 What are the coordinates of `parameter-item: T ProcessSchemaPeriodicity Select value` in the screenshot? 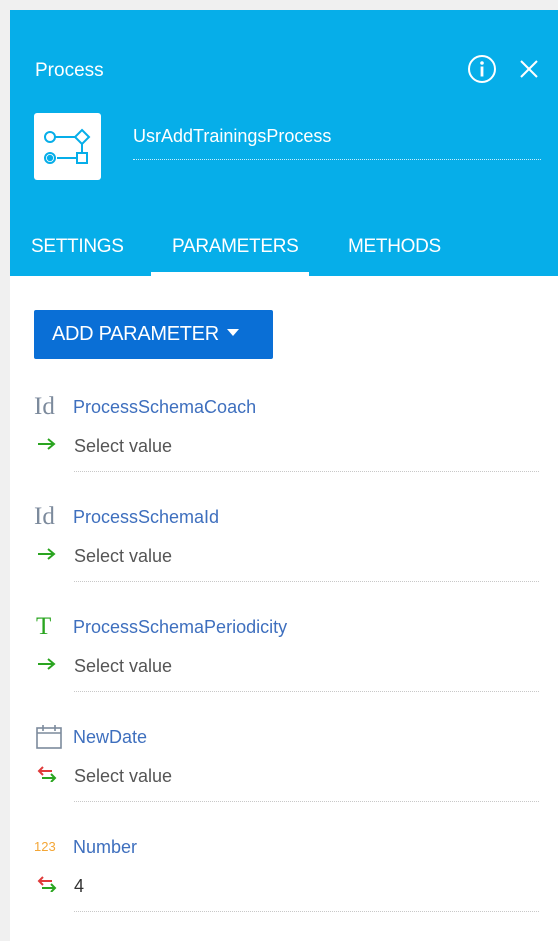 It's located at (286, 662).